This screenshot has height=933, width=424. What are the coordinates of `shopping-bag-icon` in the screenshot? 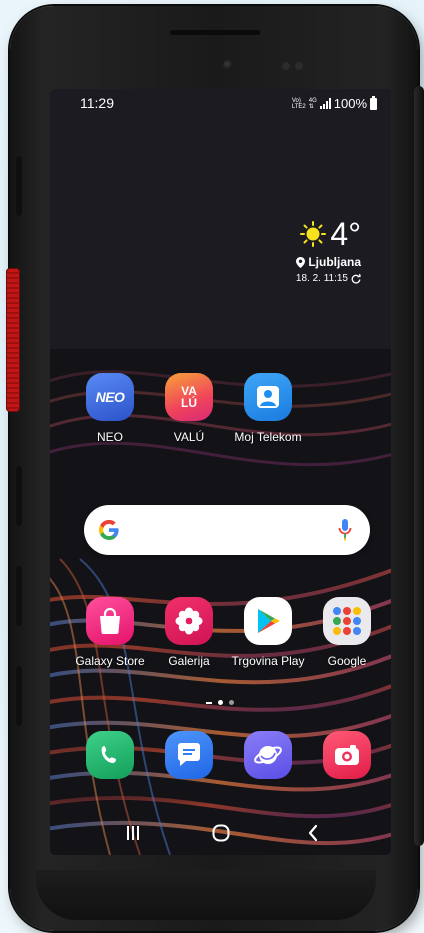 It's located at (110, 621).